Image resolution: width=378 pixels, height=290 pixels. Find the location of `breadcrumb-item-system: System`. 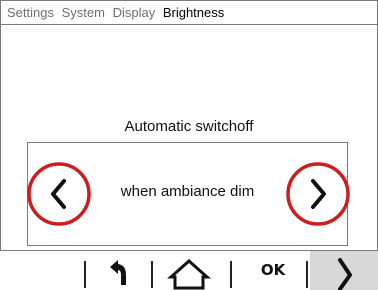

breadcrumb-item-system: System is located at coordinates (83, 12).